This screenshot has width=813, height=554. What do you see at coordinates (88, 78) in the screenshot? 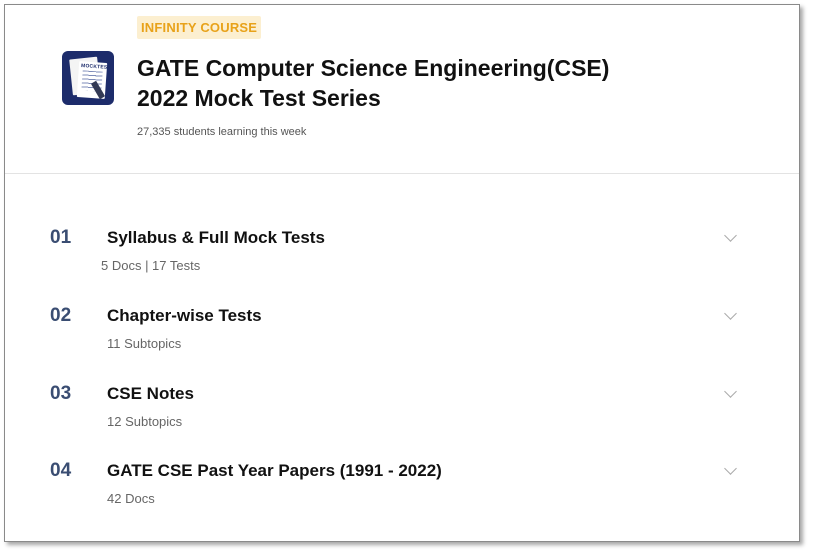
I see `course-thumbnail-icon: MOCKTEST` at bounding box center [88, 78].